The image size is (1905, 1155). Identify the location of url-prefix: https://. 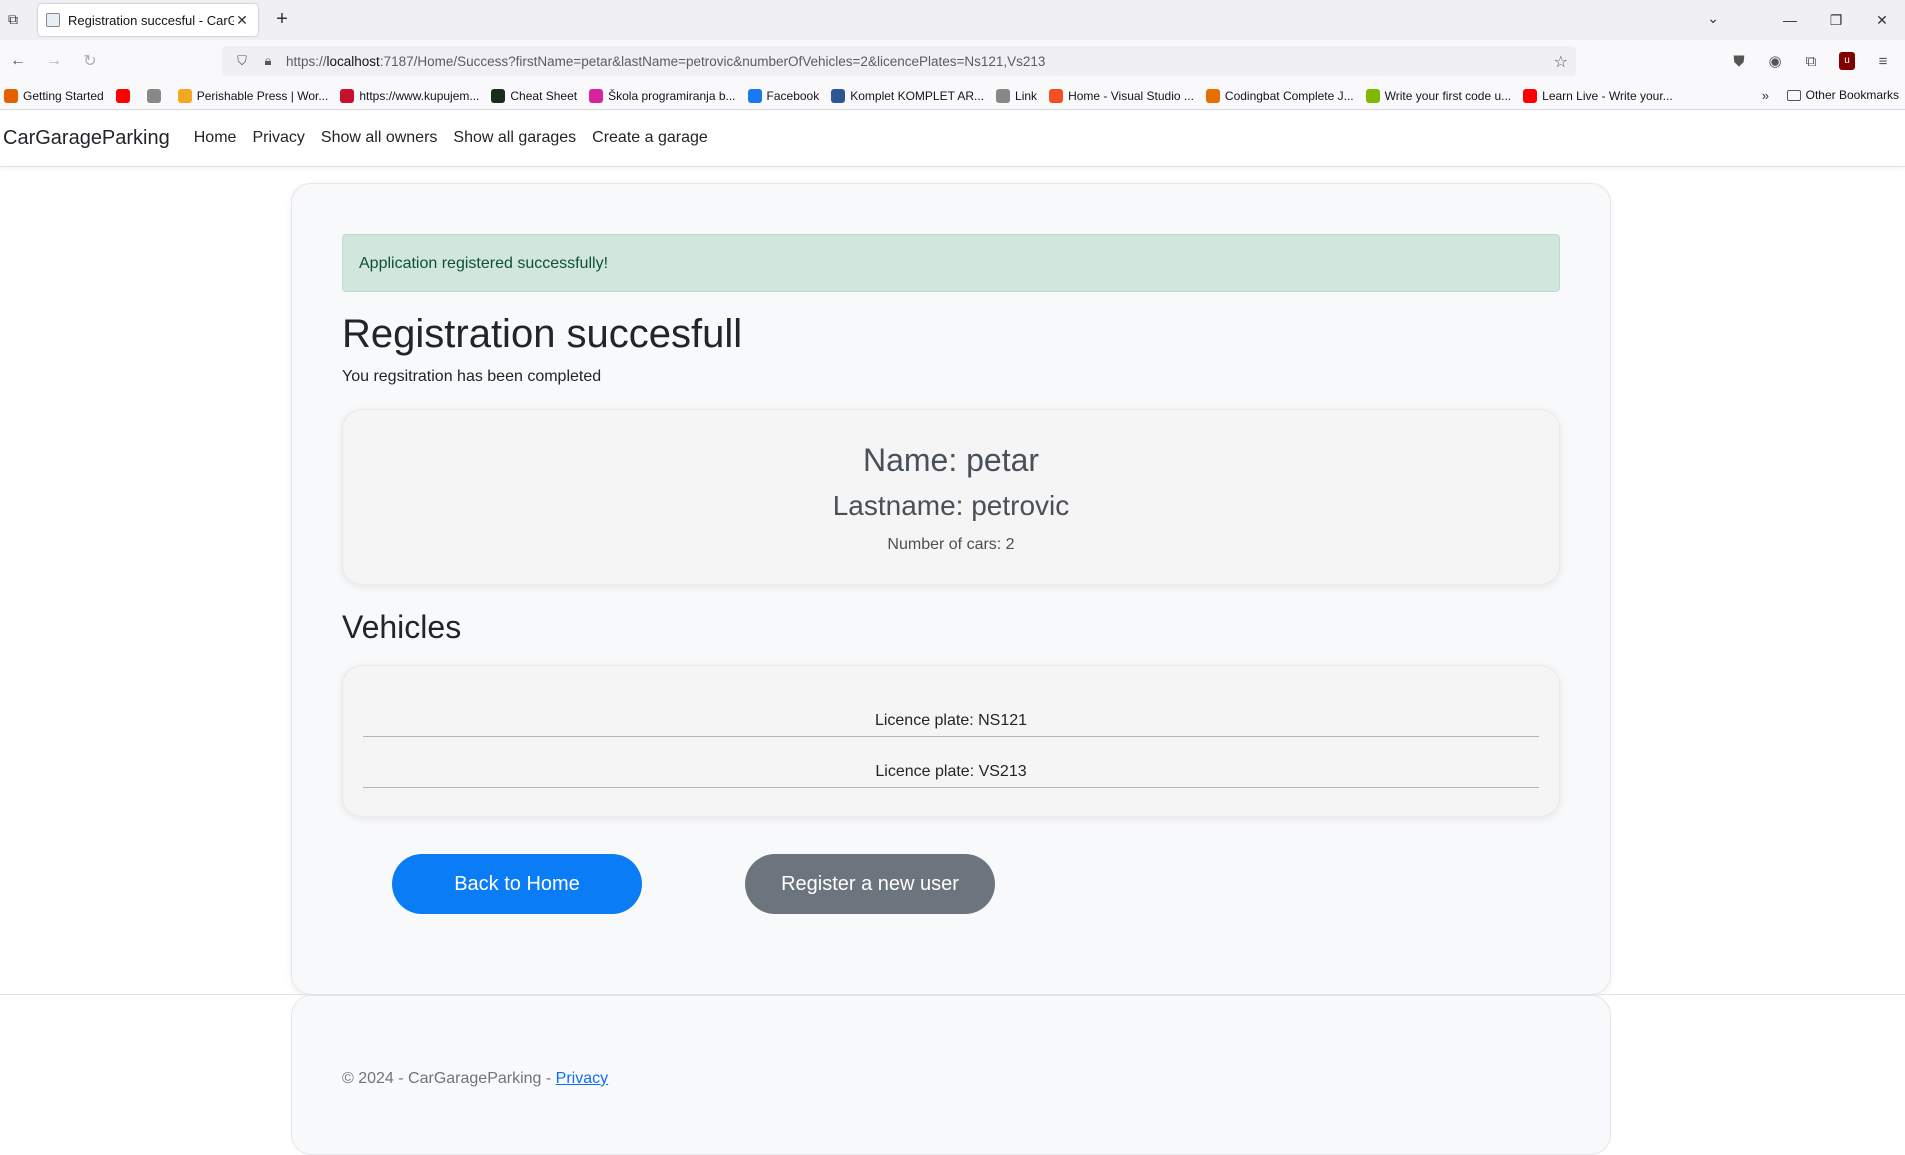
(306, 61).